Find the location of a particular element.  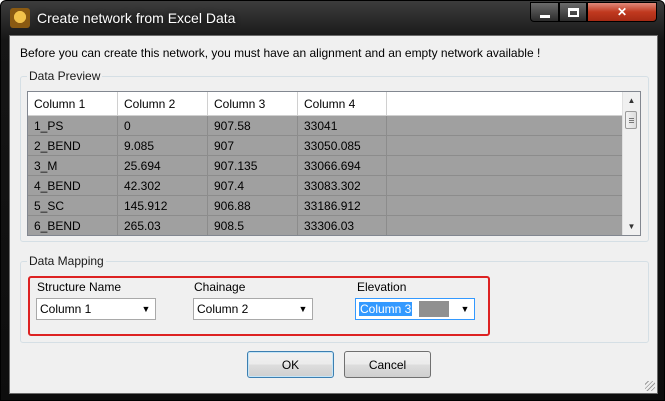

table-cell: 25.694 is located at coordinates (163, 166).